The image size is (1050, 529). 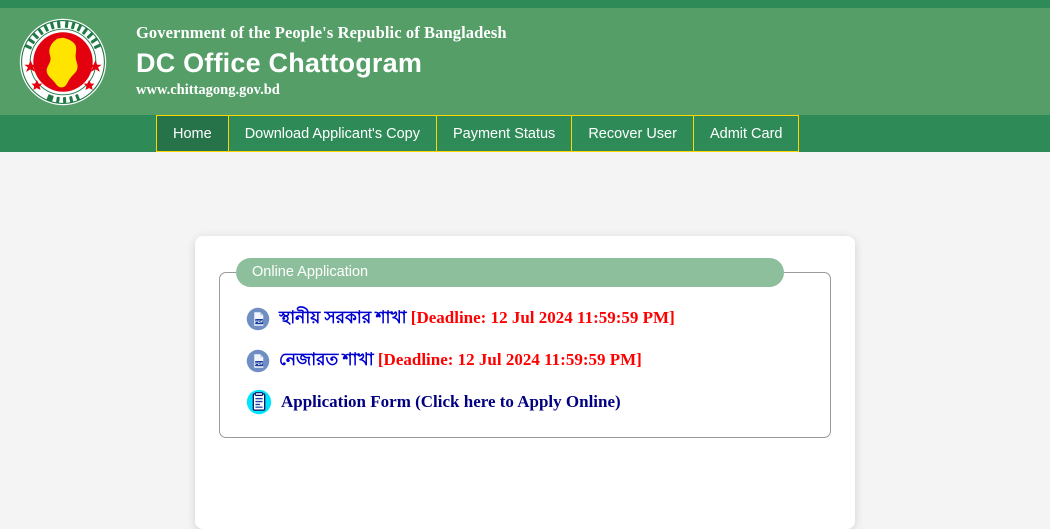 I want to click on branch-name-label: নেজারত শাখা, so click(x=326, y=359).